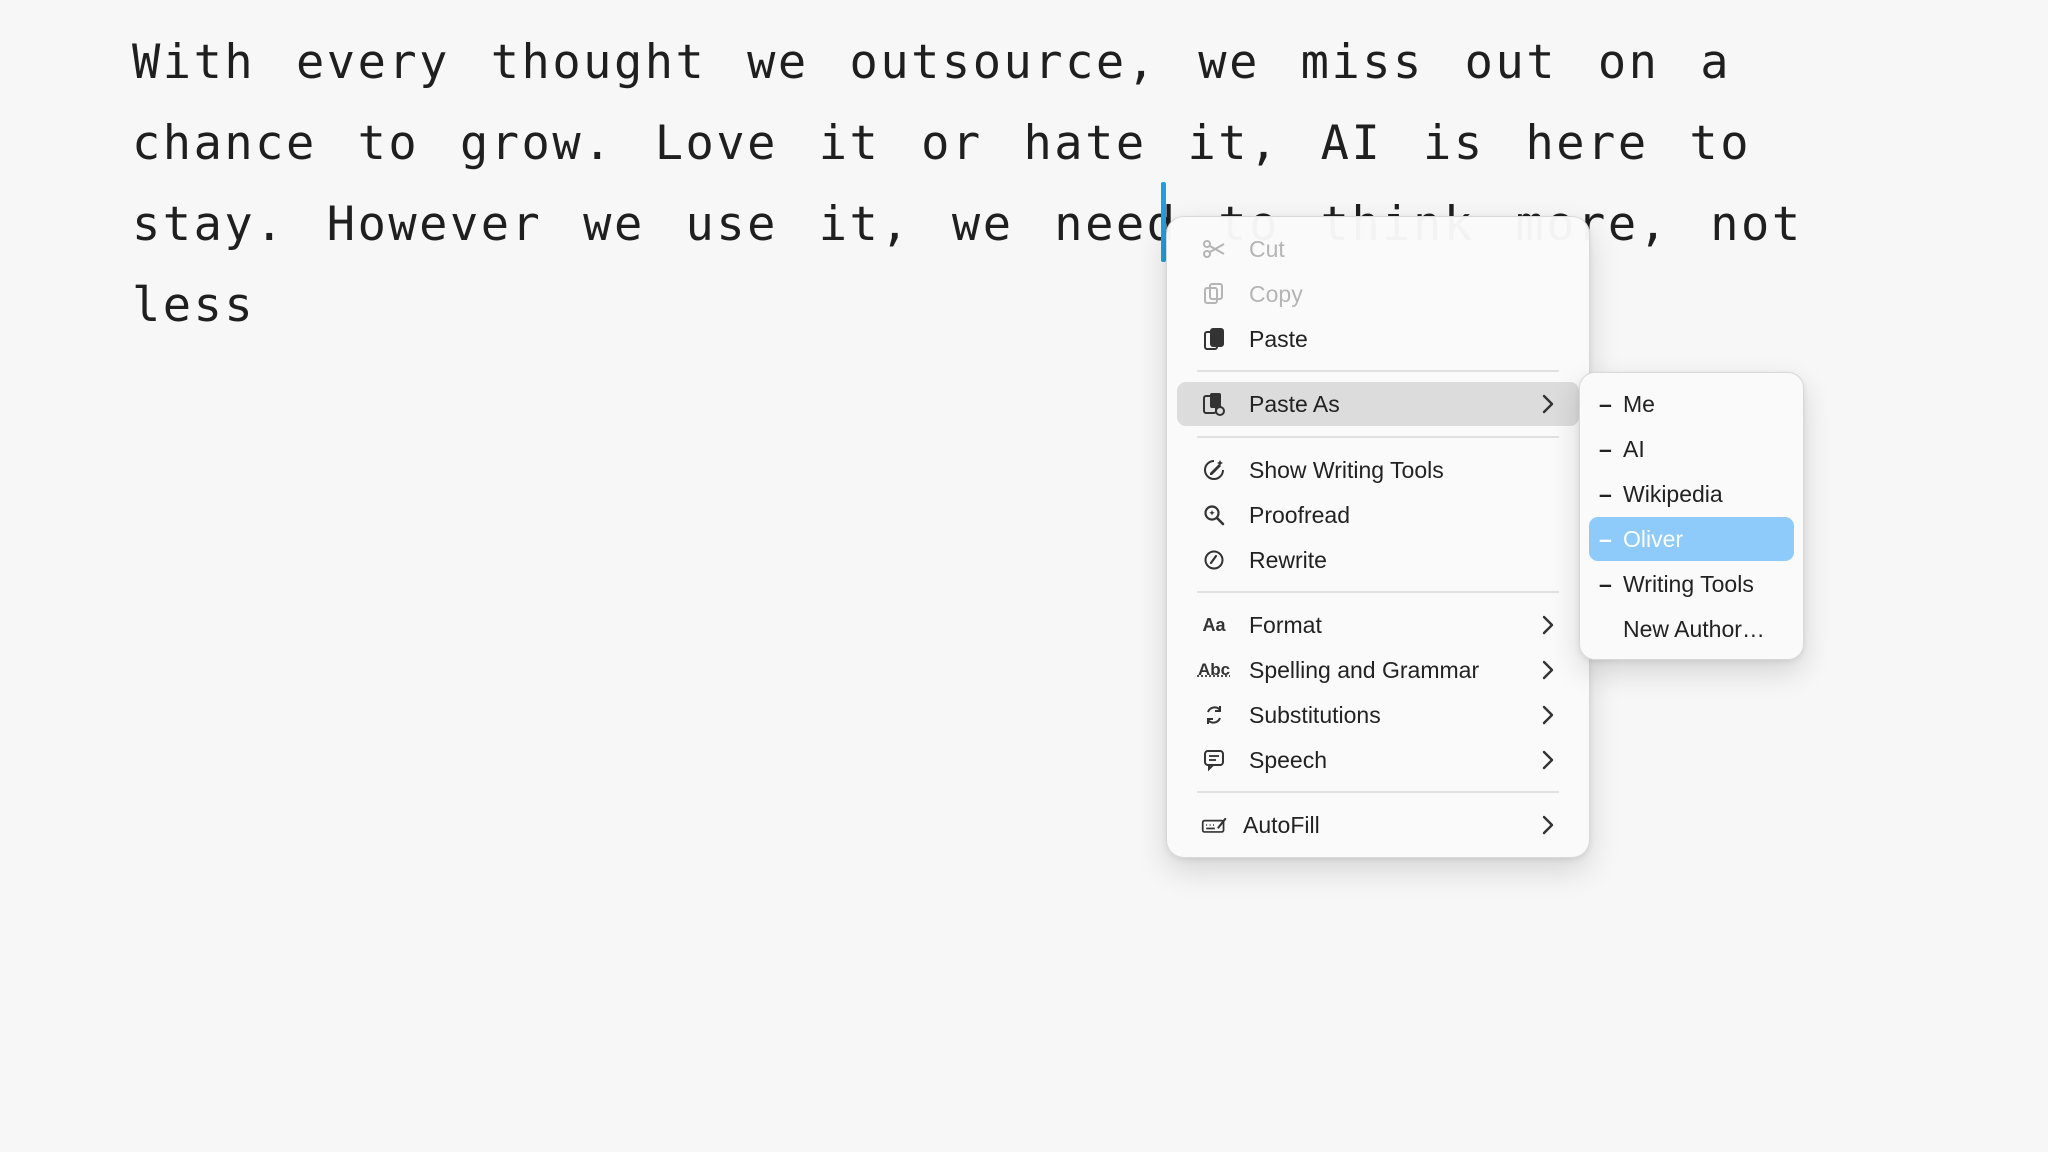  What do you see at coordinates (1214, 825) in the screenshot?
I see `autofill-icon` at bounding box center [1214, 825].